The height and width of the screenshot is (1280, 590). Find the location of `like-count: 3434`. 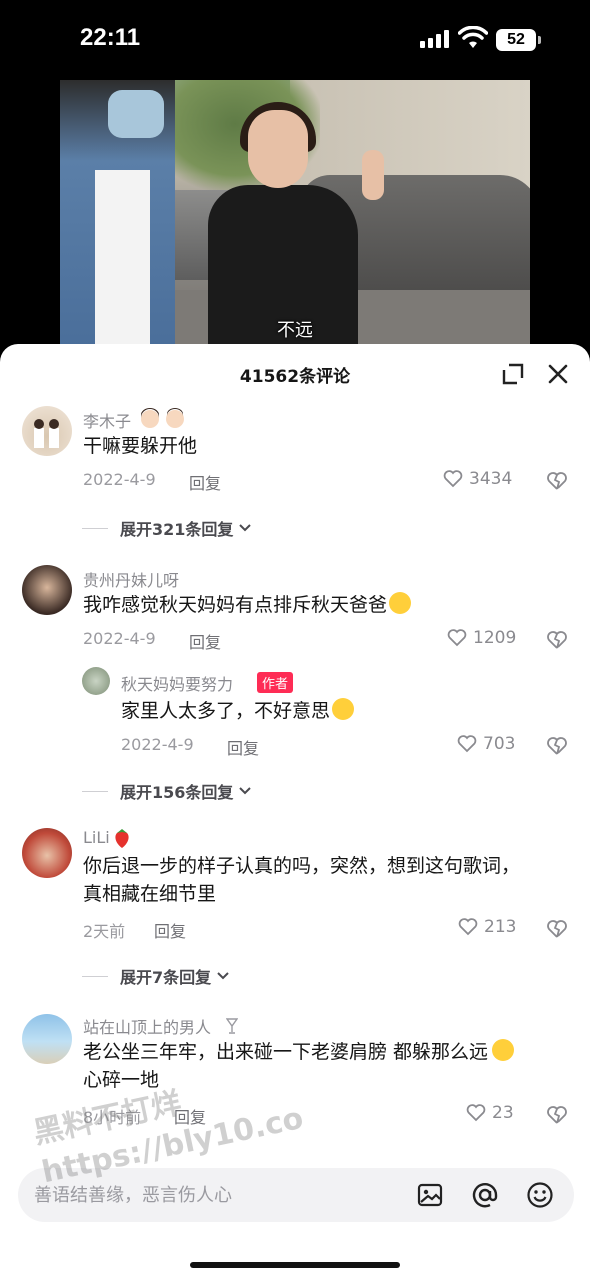

like-count: 3434 is located at coordinates (491, 479).